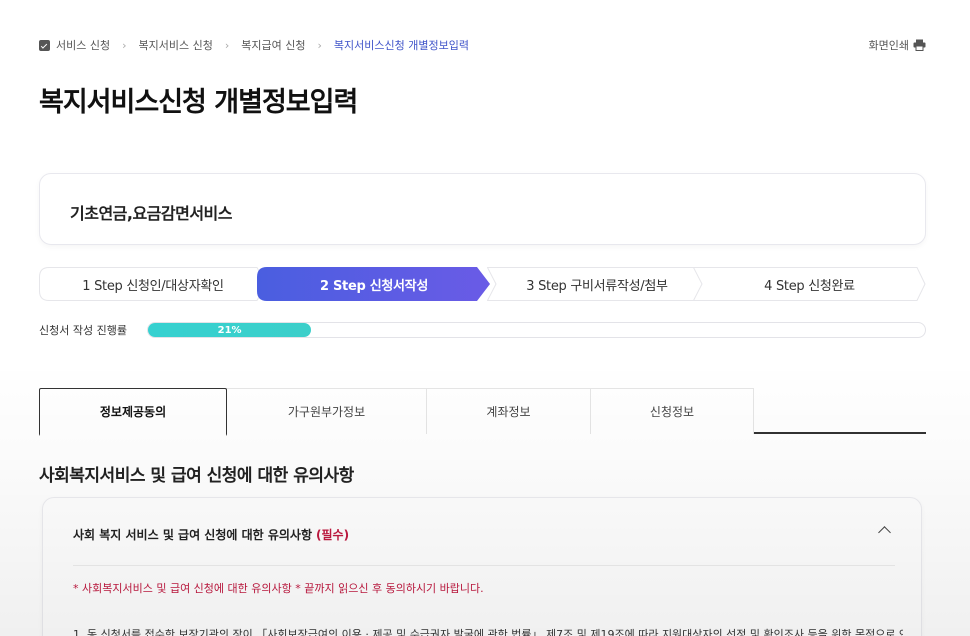 This screenshot has height=636, width=970. I want to click on breadcrumb-item-service: 서비스 신청, so click(83, 45).